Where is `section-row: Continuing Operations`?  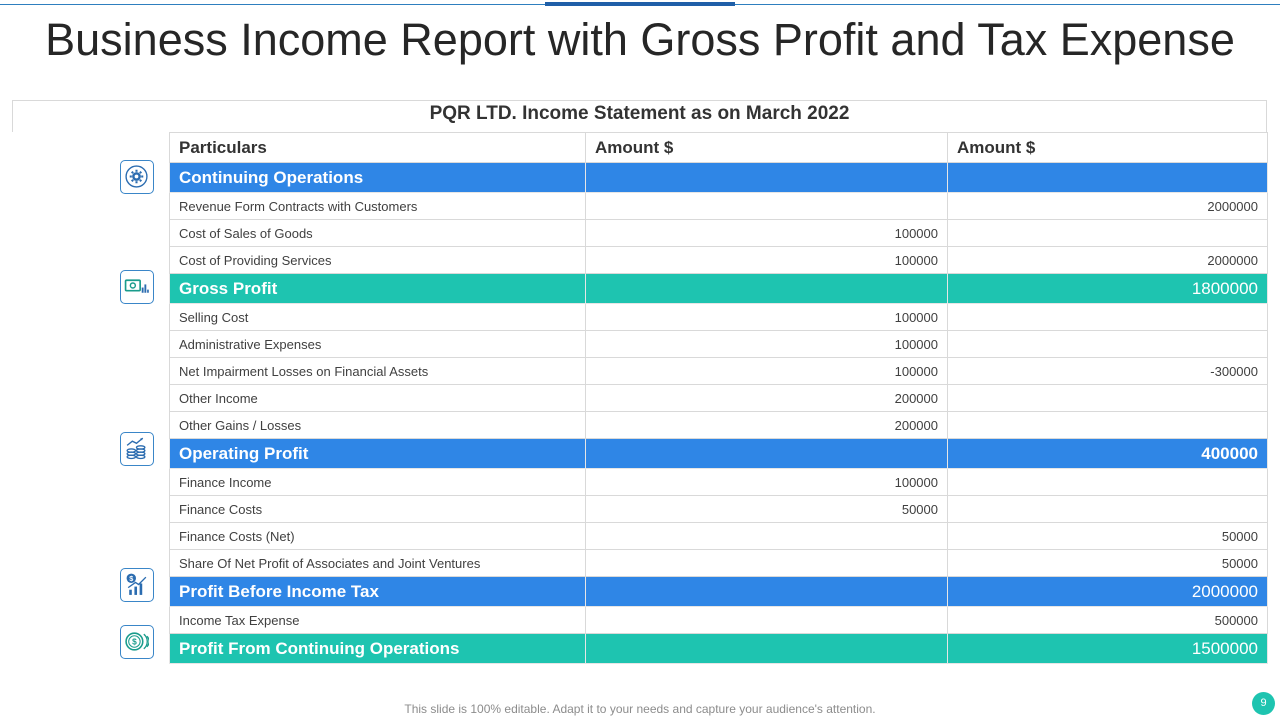 section-row: Continuing Operations is located at coordinates (718, 177).